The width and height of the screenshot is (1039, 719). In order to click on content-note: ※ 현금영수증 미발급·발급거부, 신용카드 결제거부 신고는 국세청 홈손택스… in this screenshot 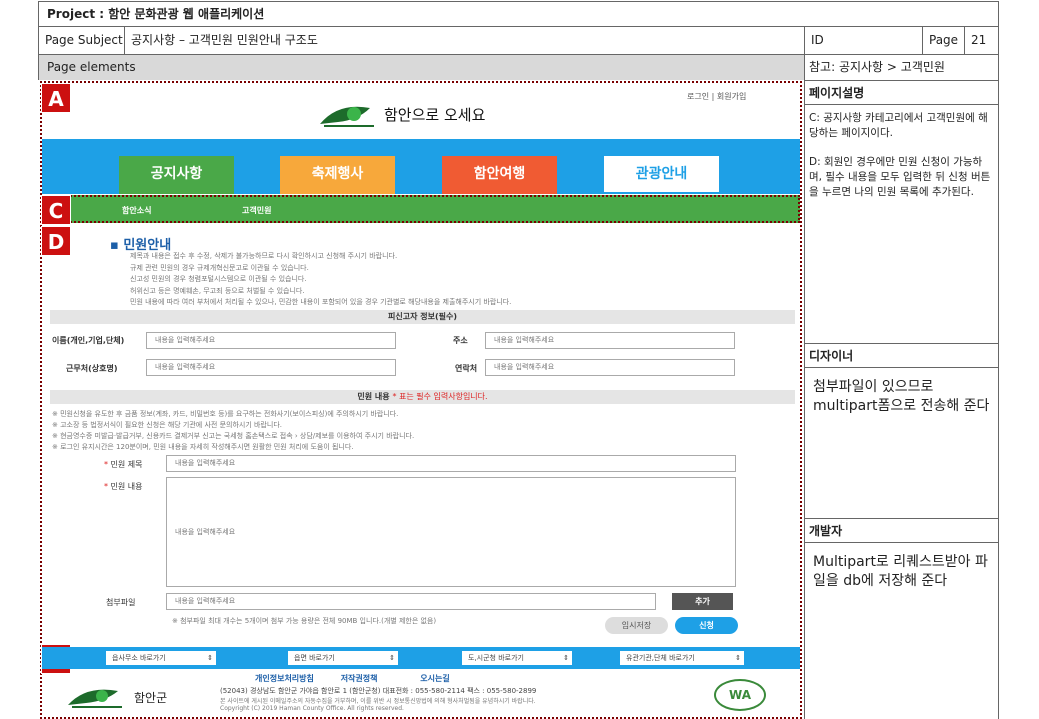, I will do `click(233, 436)`.